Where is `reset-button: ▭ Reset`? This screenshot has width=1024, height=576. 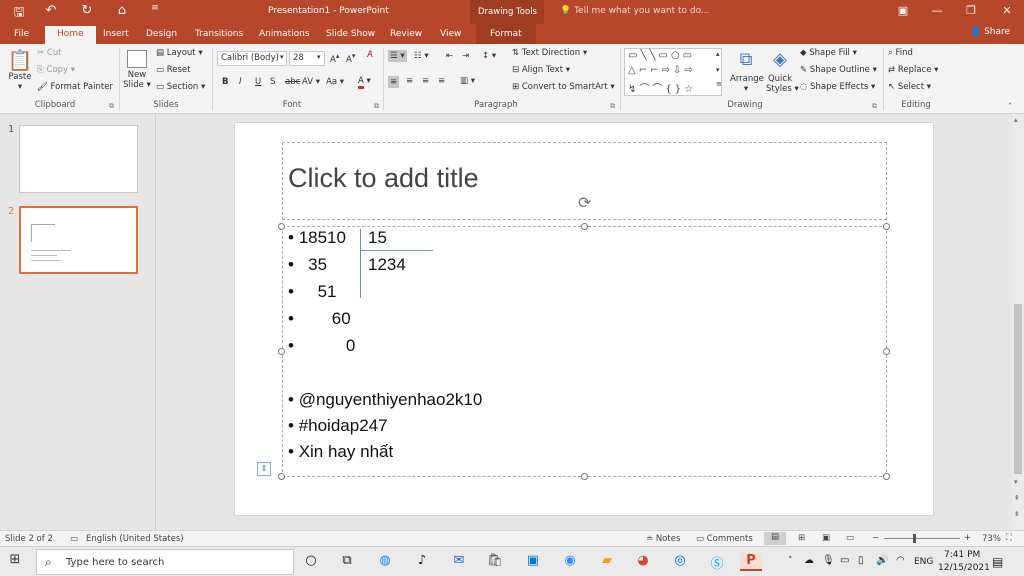 reset-button: ▭ Reset is located at coordinates (173, 70).